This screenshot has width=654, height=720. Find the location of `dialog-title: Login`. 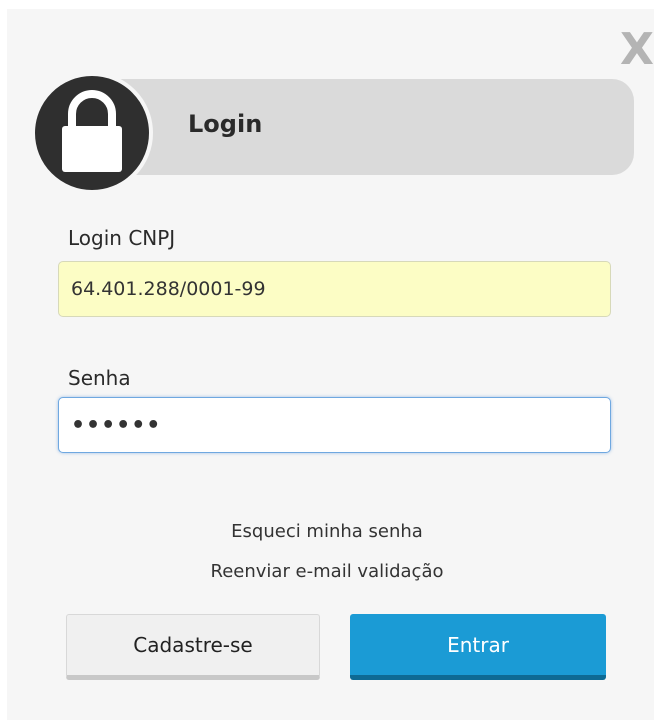

dialog-title: Login is located at coordinates (225, 124).